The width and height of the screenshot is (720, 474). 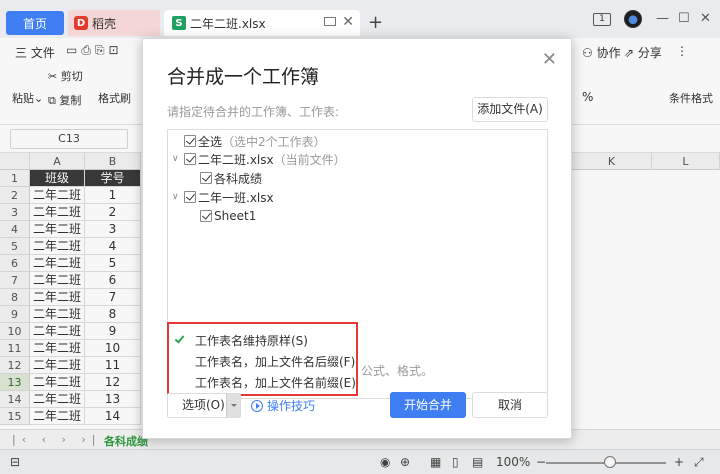 I want to click on tree-file1: ∨ 二年二班.xlsx （当前文件）, so click(x=259, y=159).